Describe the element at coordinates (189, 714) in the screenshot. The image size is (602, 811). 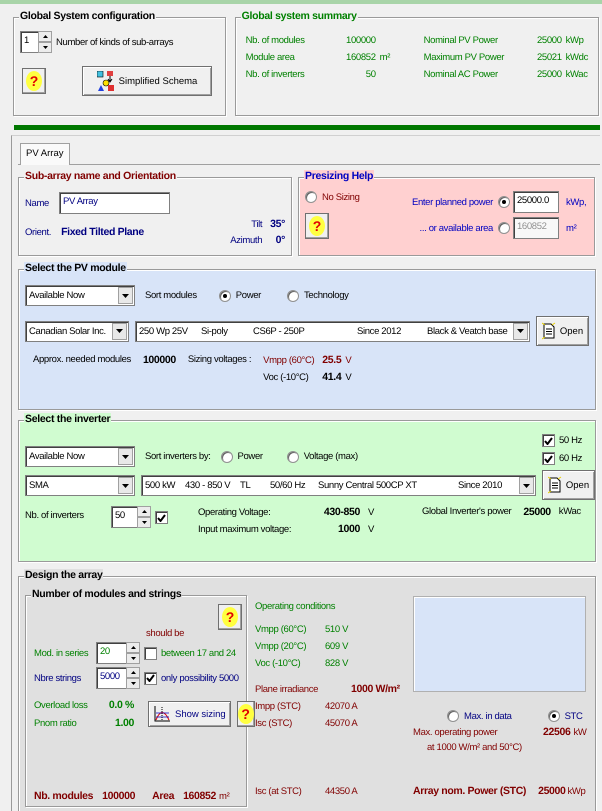
I see `show-sizing-button: Show sizing` at that location.